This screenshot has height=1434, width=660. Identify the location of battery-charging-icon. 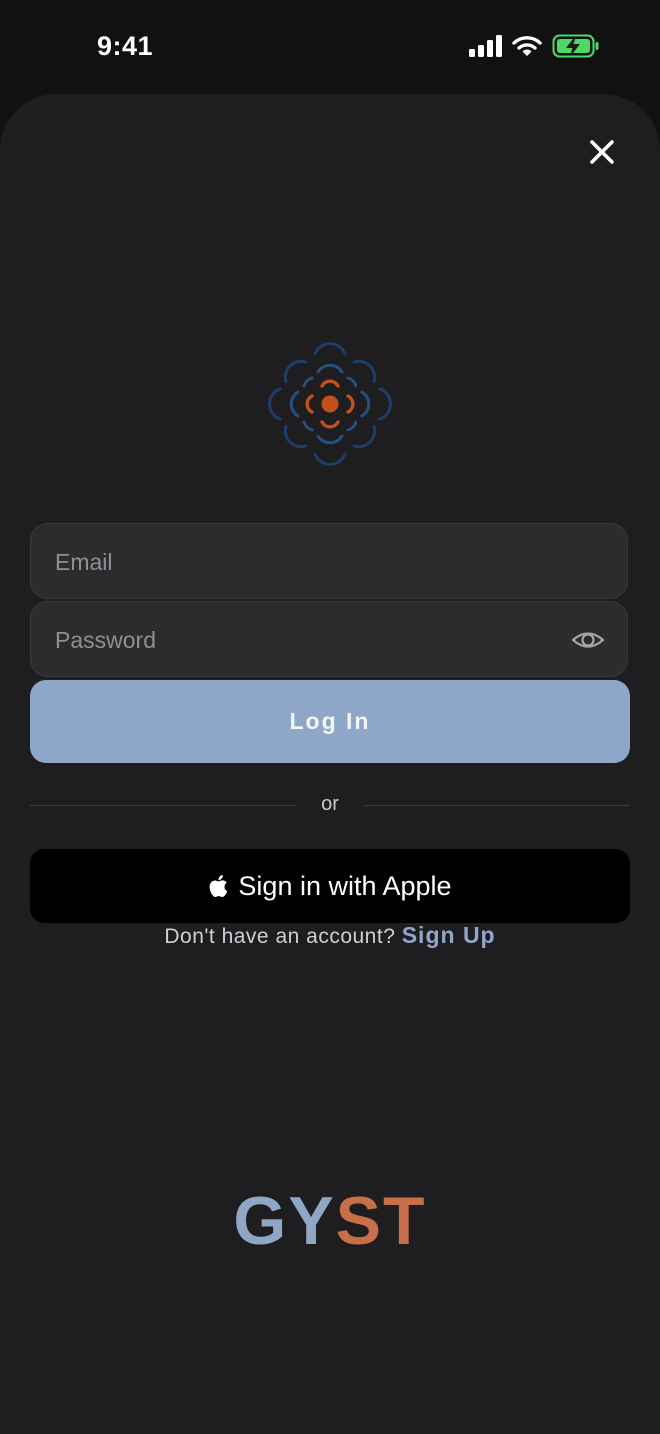
(575, 46).